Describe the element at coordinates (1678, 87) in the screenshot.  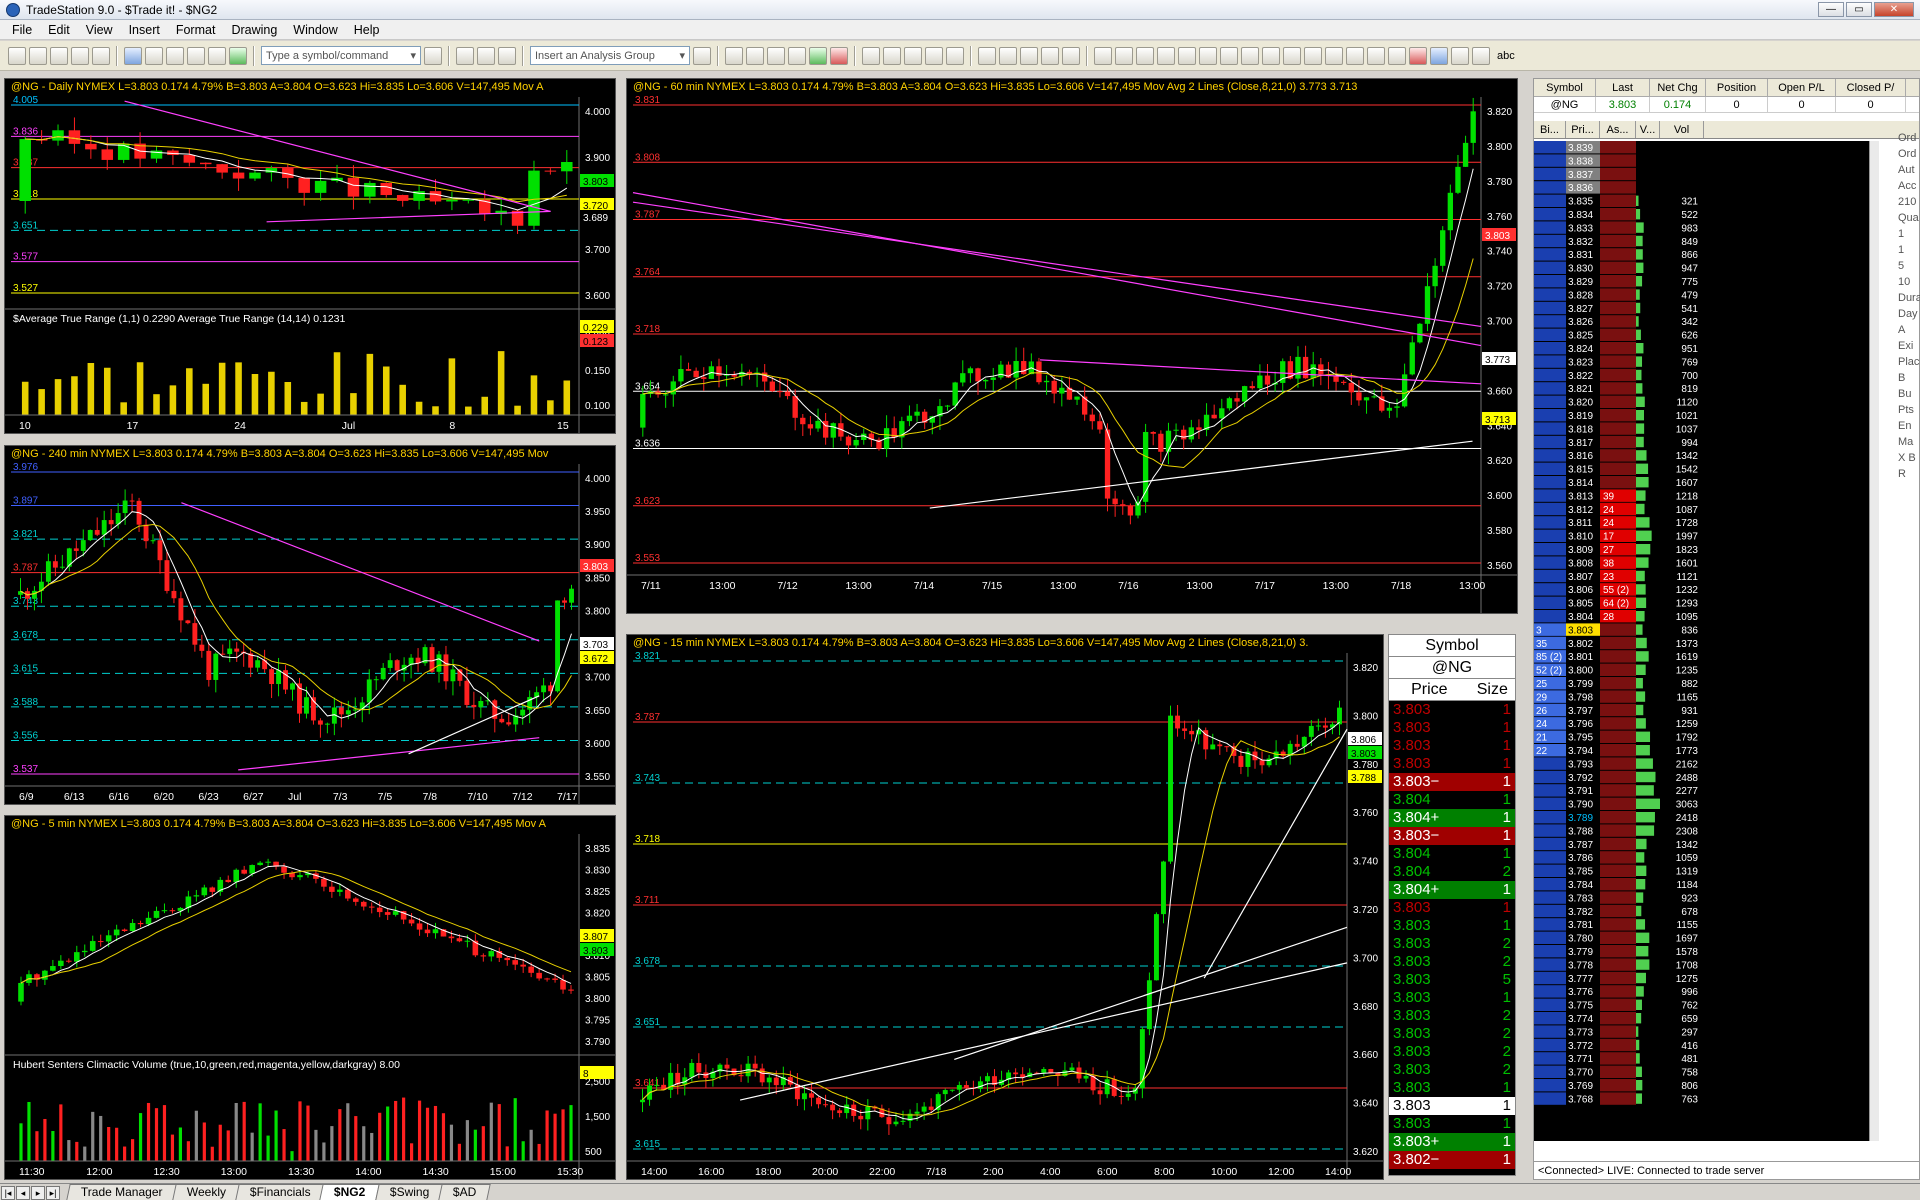
I see `radar-col-netchg: Net Chg` at that location.